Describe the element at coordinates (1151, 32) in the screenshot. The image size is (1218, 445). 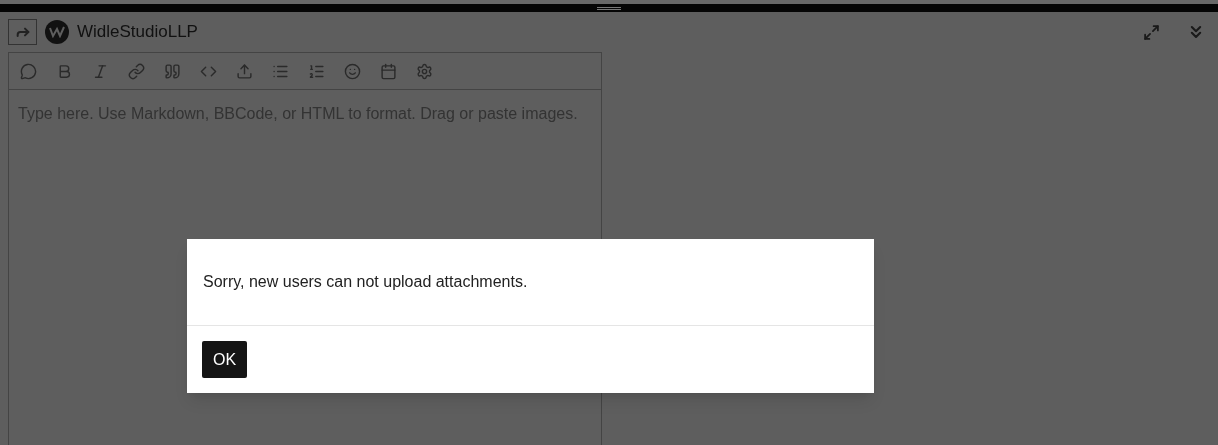
I see `expand-icon` at that location.